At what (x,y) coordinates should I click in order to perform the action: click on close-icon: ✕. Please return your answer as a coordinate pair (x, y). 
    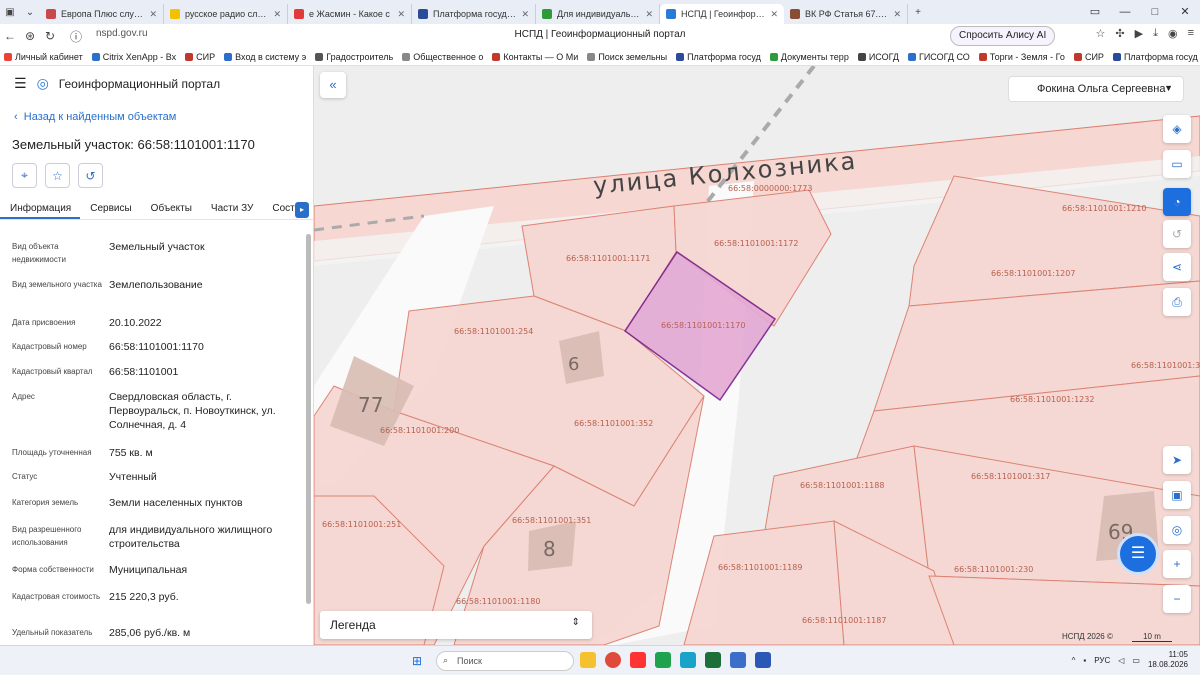
    Looking at the image, I should click on (1185, 12).